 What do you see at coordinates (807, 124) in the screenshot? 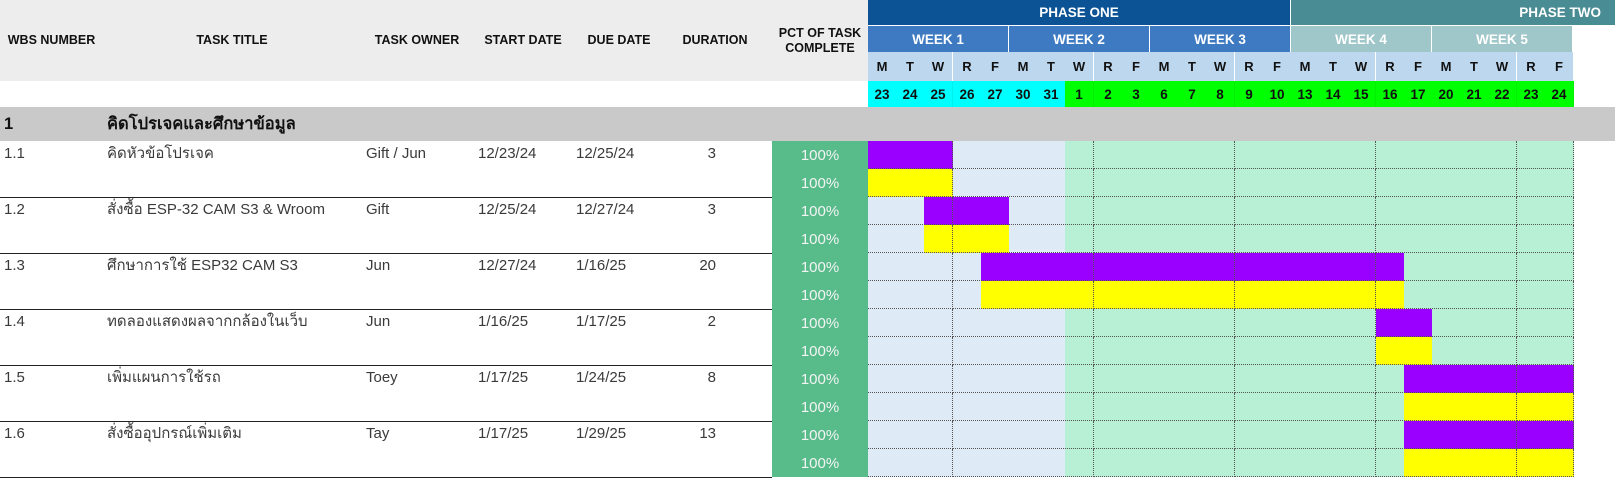
I see `section-row: 1 คิดโปรเจคและศึกษาข้อมูล` at bounding box center [807, 124].